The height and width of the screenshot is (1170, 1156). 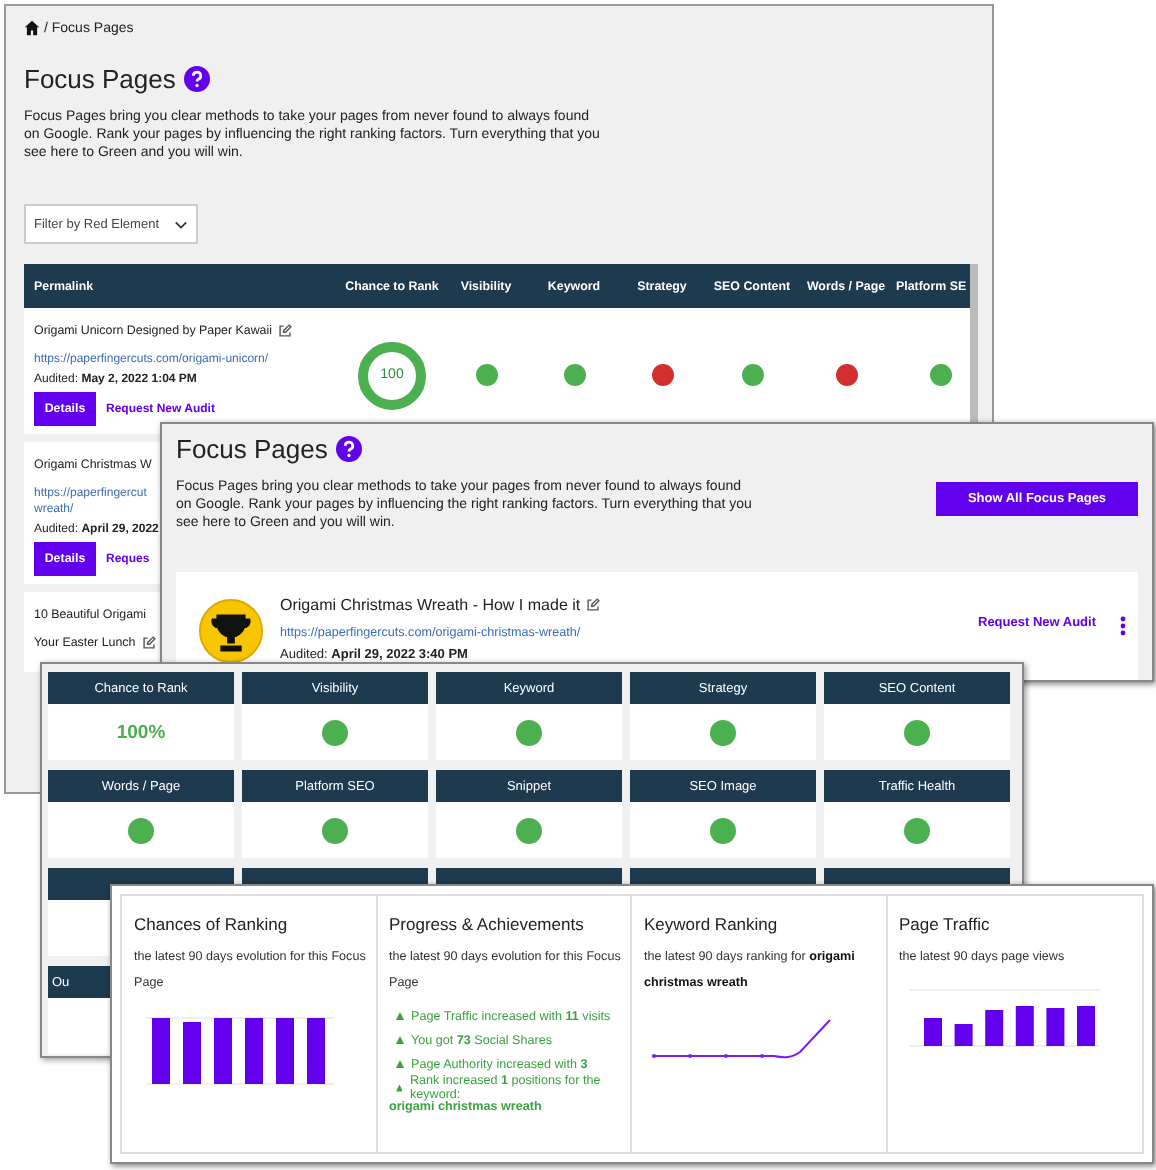 What do you see at coordinates (945, 924) in the screenshot?
I see `panel-title: Page Traffic` at bounding box center [945, 924].